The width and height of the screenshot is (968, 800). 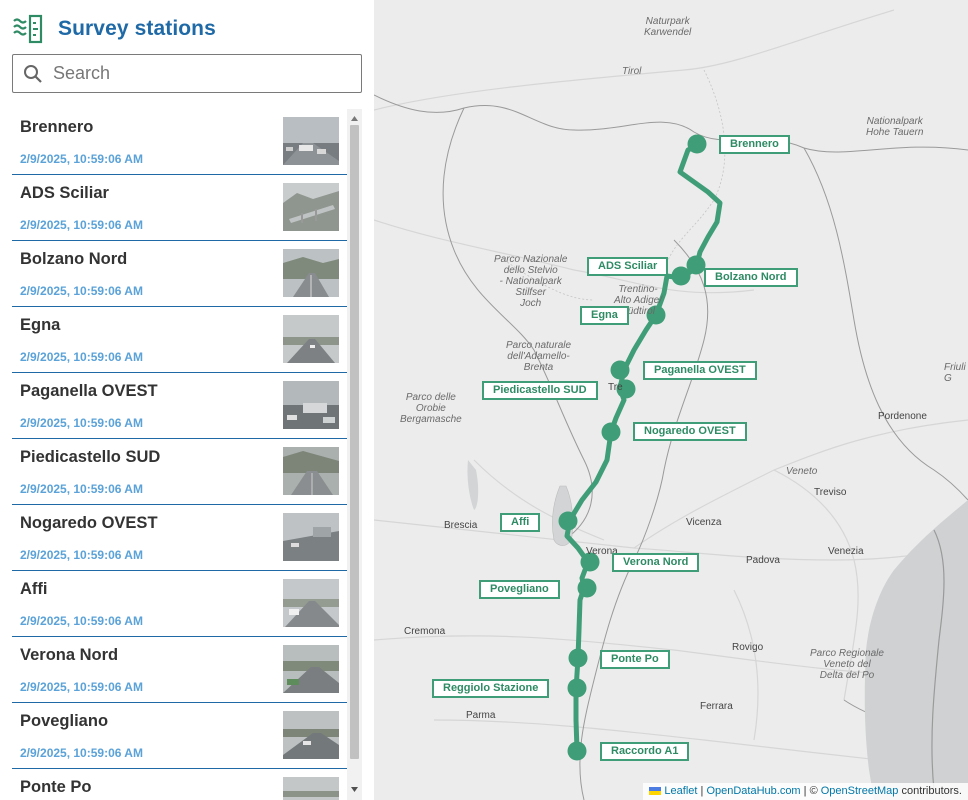 I want to click on search-icon, so click(x=33, y=73).